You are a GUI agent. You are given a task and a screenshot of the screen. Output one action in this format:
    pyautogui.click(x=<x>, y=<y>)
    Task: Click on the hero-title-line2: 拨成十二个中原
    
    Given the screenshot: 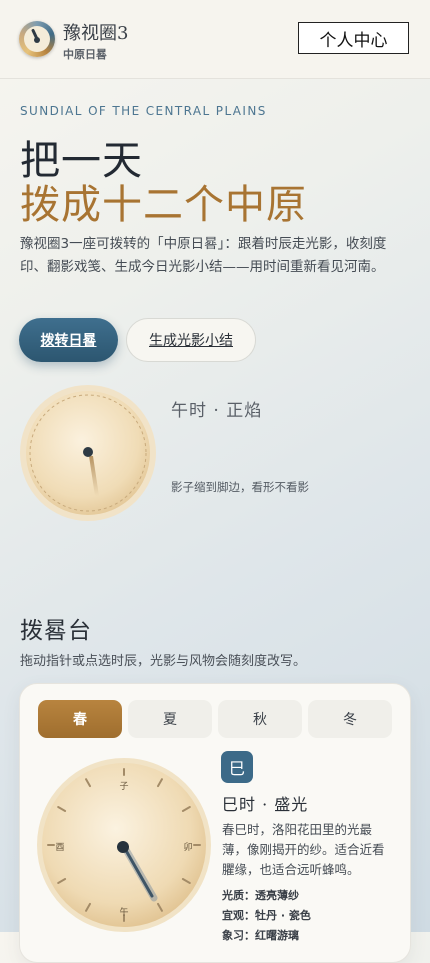 What is the action you would take?
    pyautogui.click(x=163, y=205)
    